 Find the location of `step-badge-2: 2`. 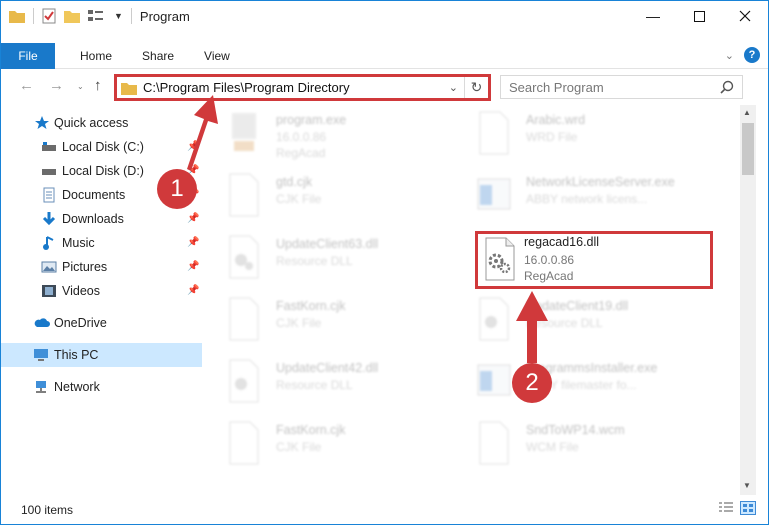

step-badge-2: 2 is located at coordinates (532, 383).